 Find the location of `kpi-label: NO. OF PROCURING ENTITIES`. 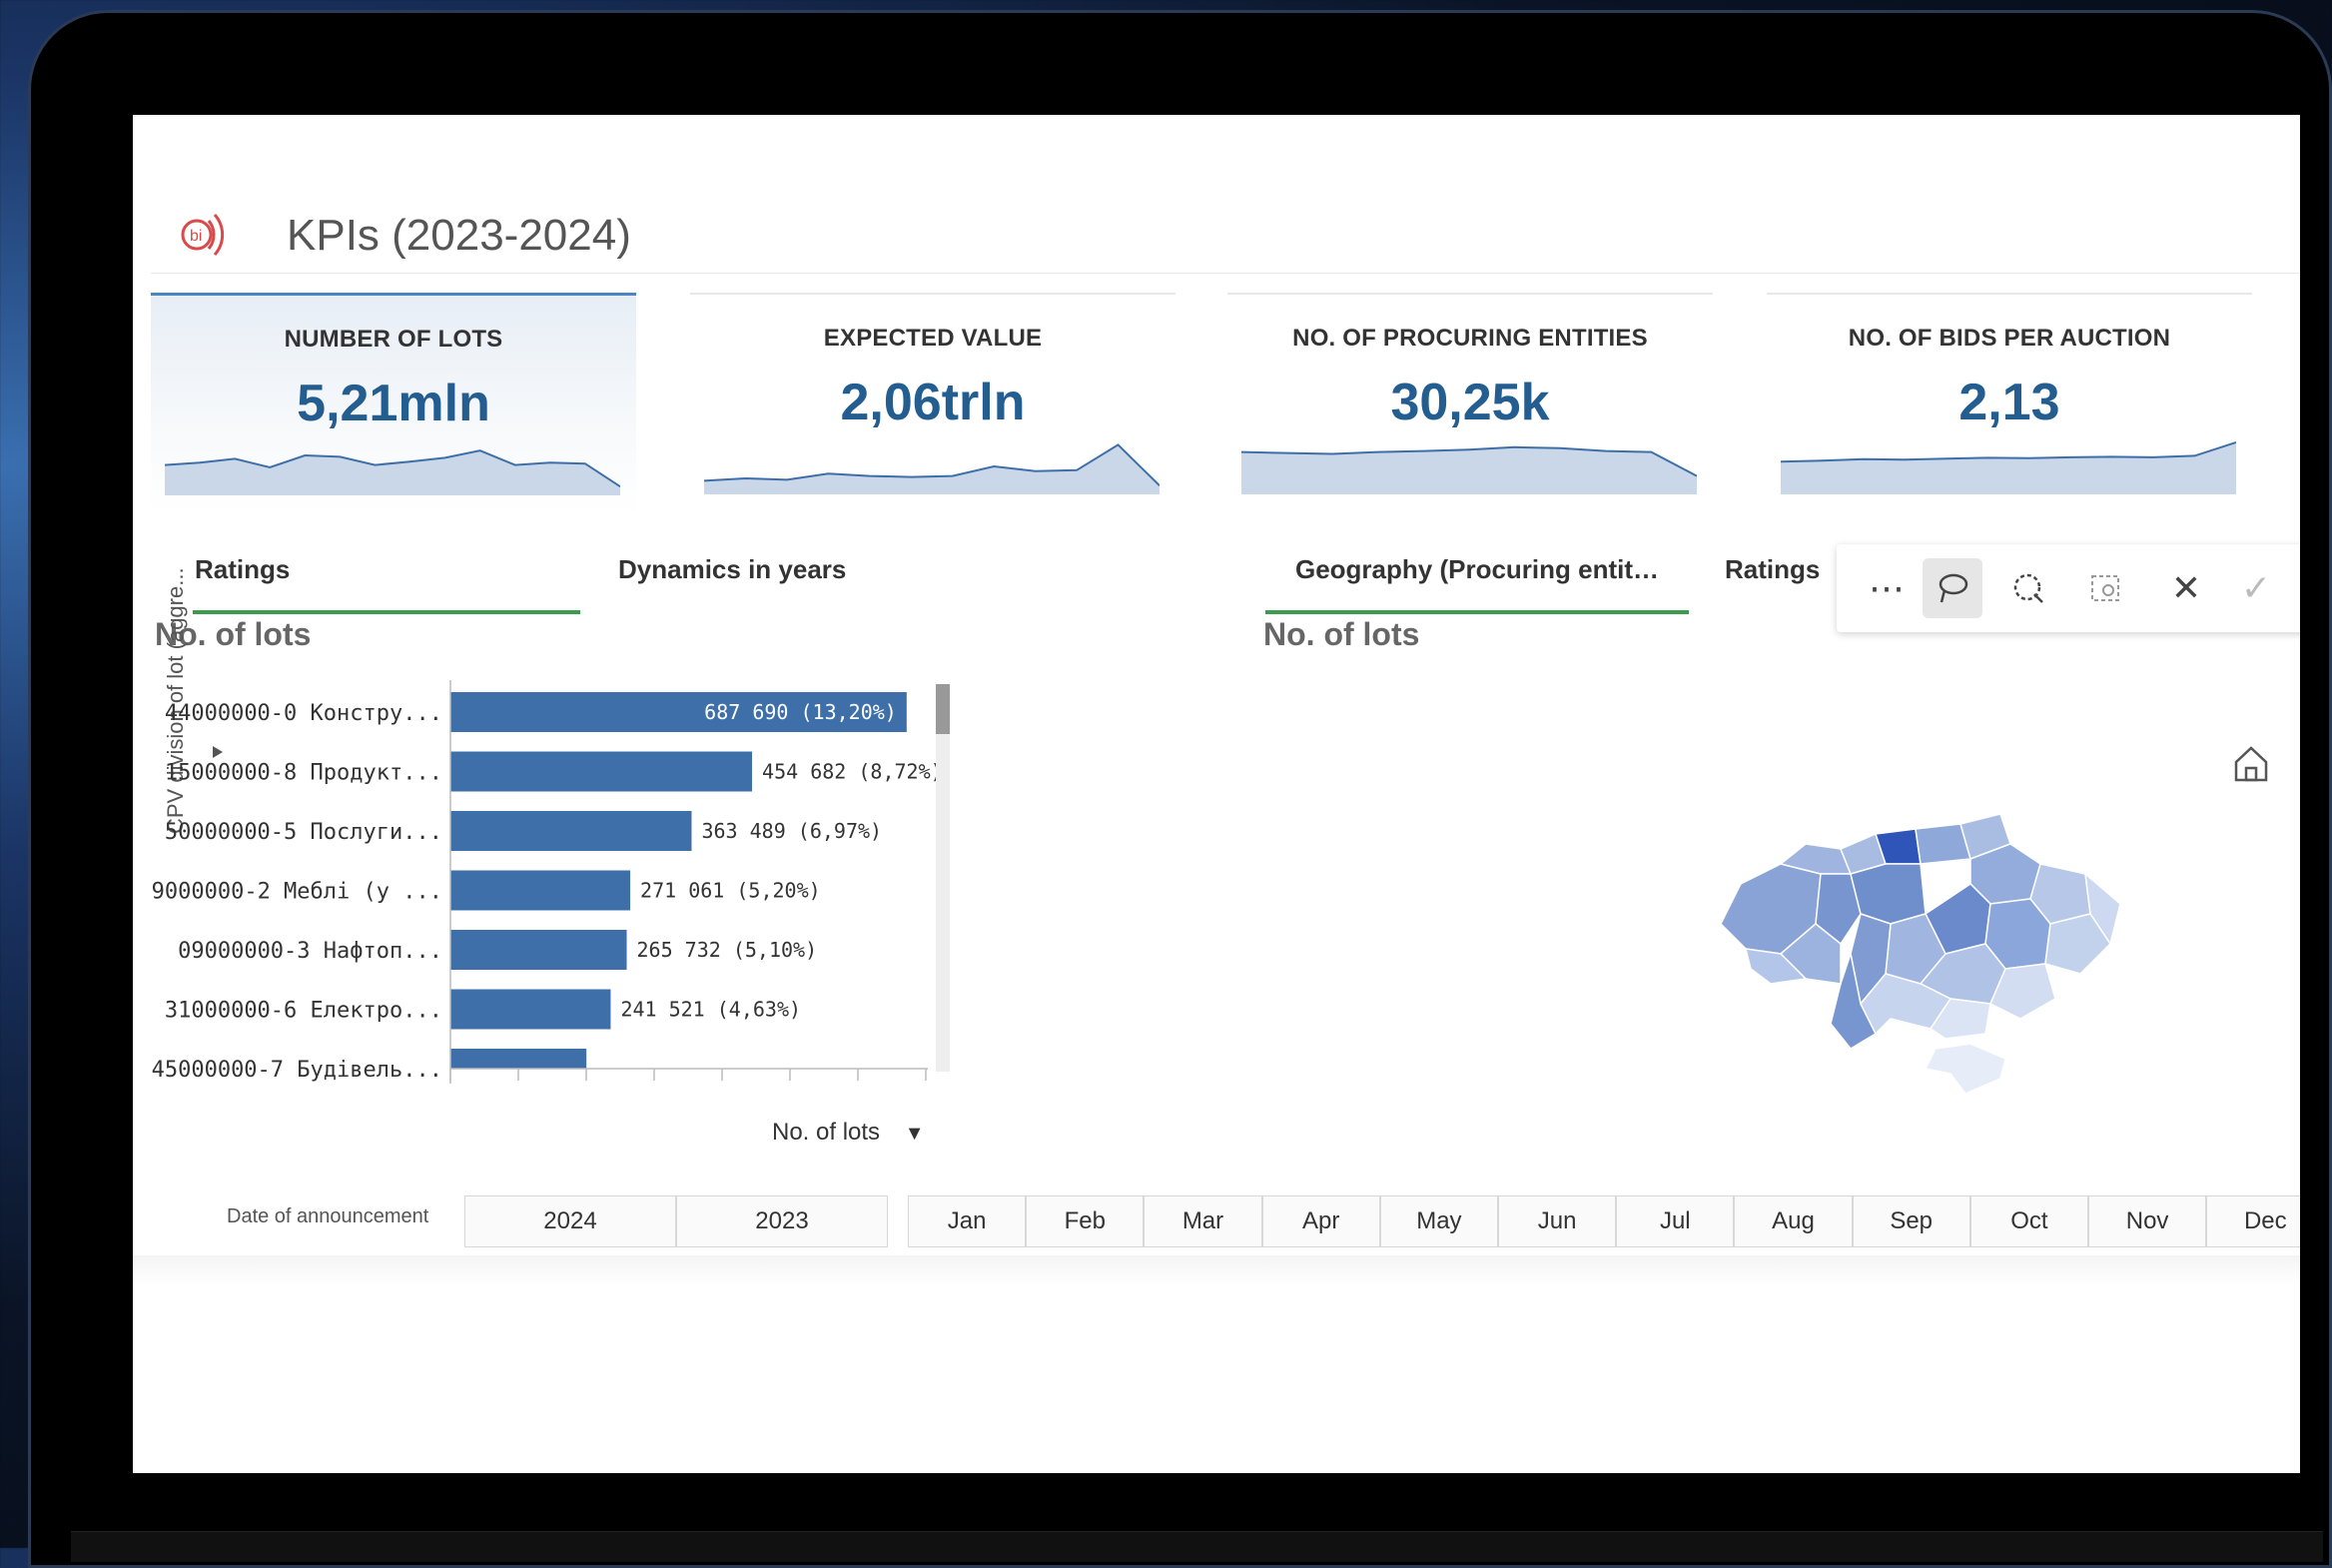

kpi-label: NO. OF PROCURING ENTITIES is located at coordinates (1470, 338).